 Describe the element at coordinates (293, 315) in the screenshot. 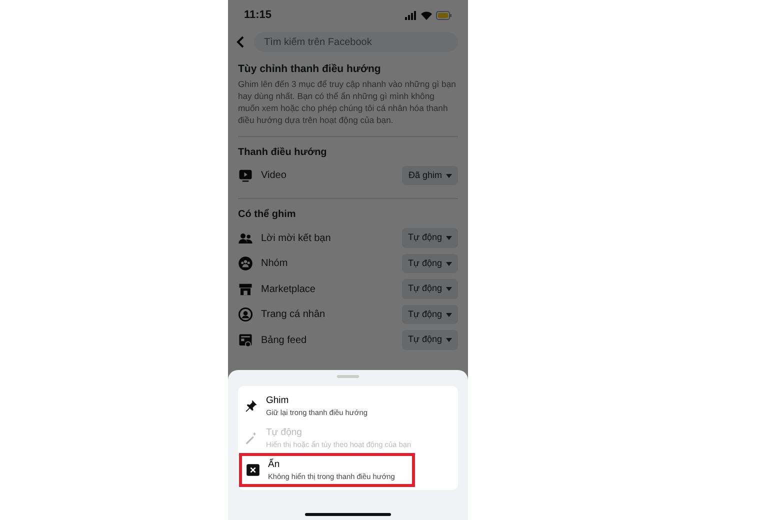

I see `item-label: Trang cá nhân` at that location.